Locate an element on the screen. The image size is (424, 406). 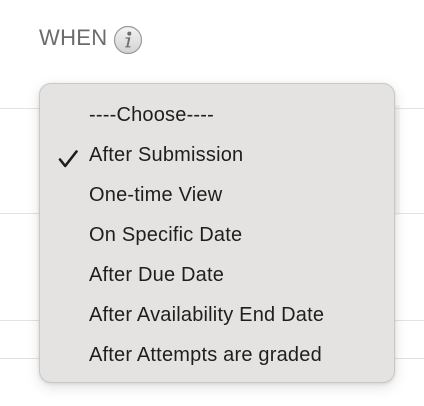
menu-item-label: On Specific Date is located at coordinates (166, 235).